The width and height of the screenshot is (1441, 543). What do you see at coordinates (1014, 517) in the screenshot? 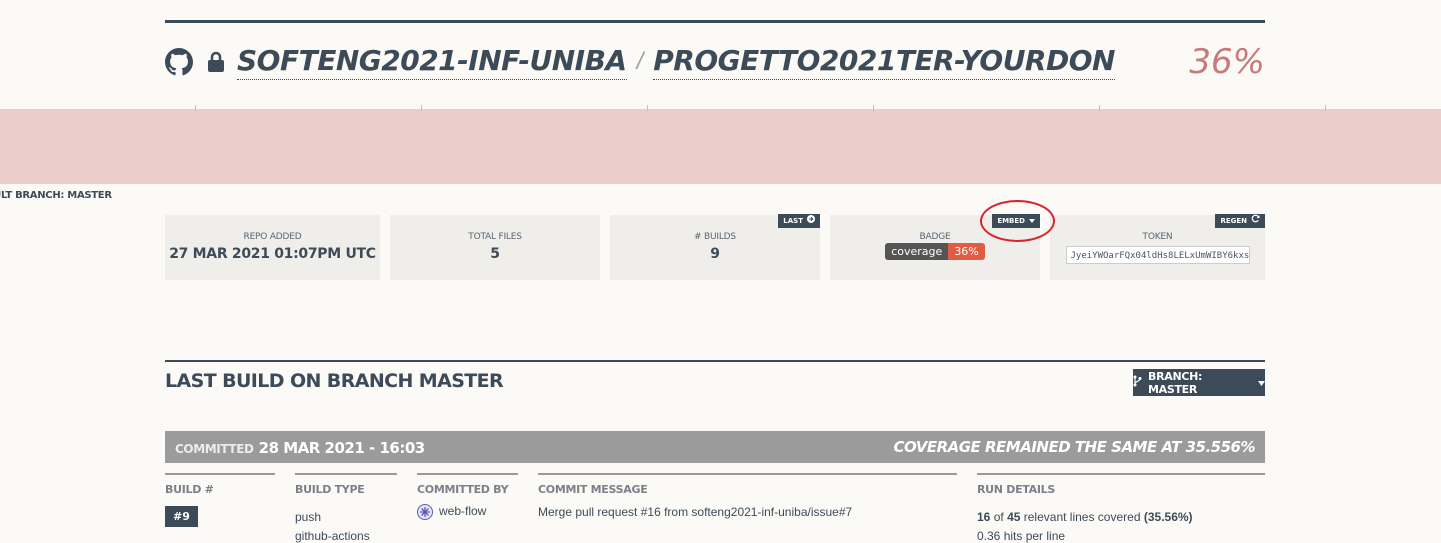
I see `relevant-lines: 45` at bounding box center [1014, 517].